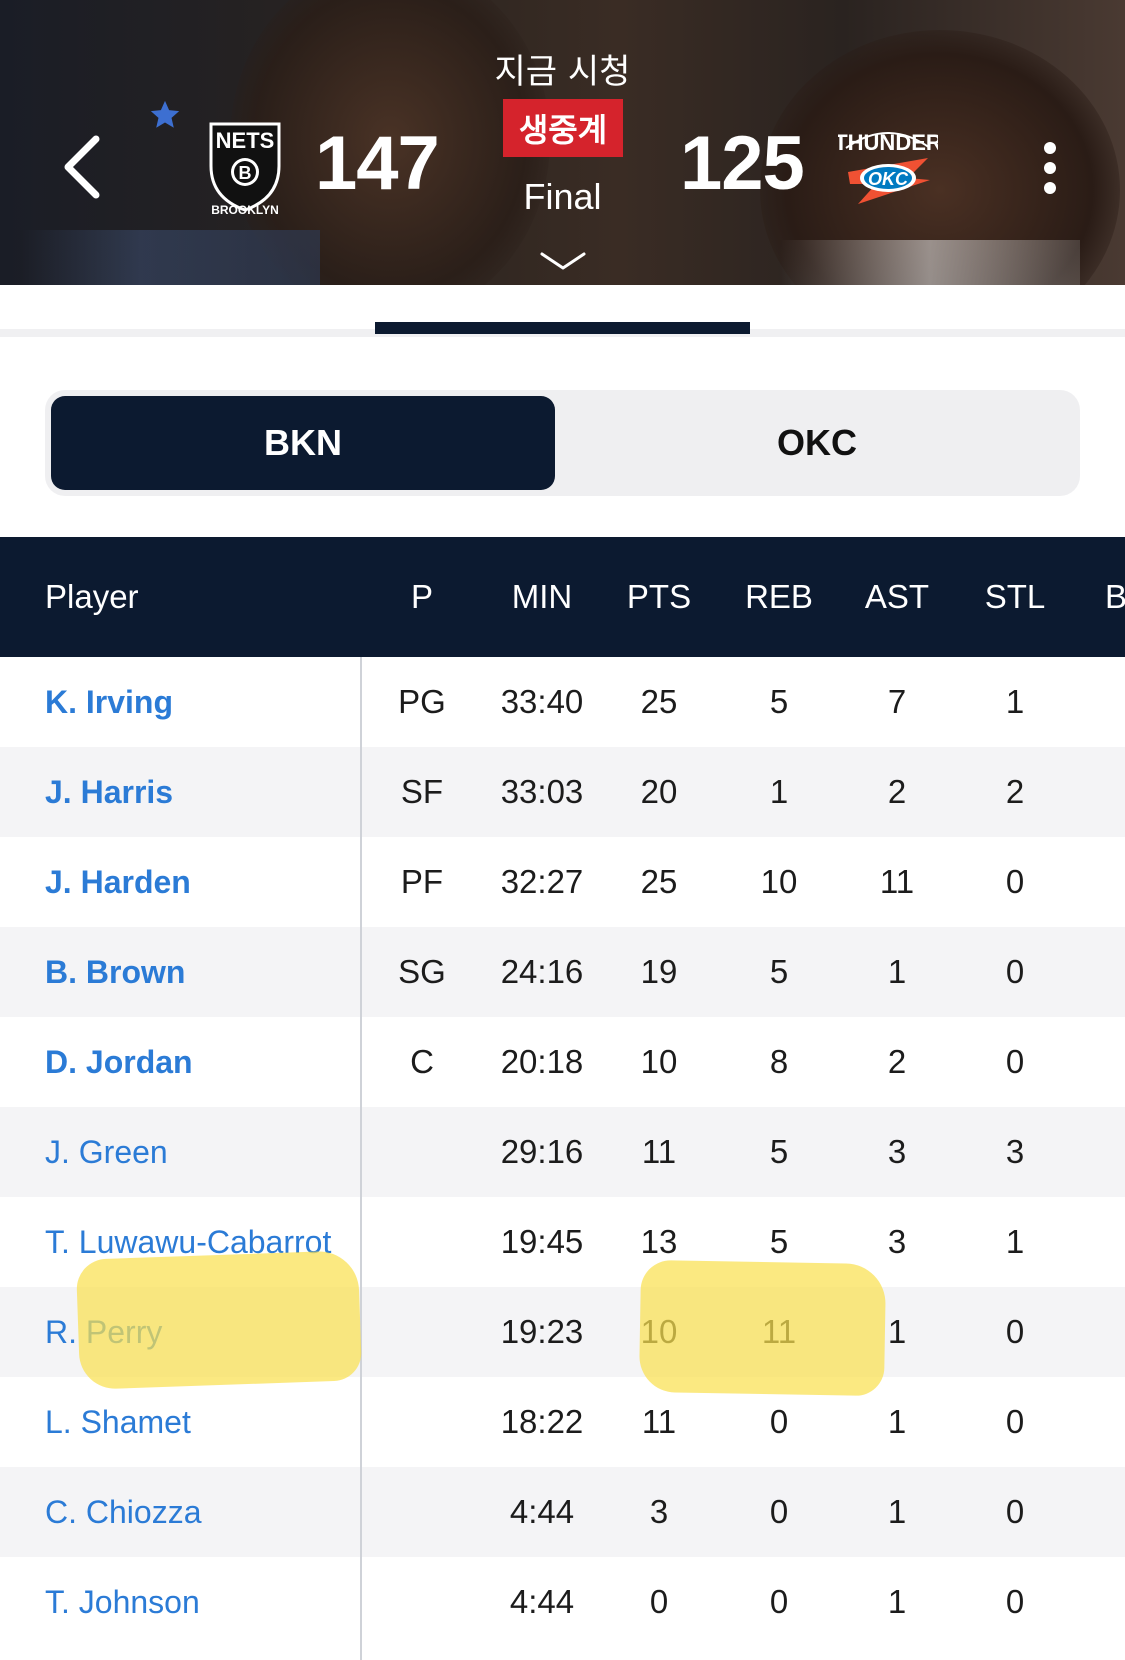 This screenshot has height=1660, width=1125. Describe the element at coordinates (1015, 1151) in the screenshot. I see `steals-cell: 3` at that location.